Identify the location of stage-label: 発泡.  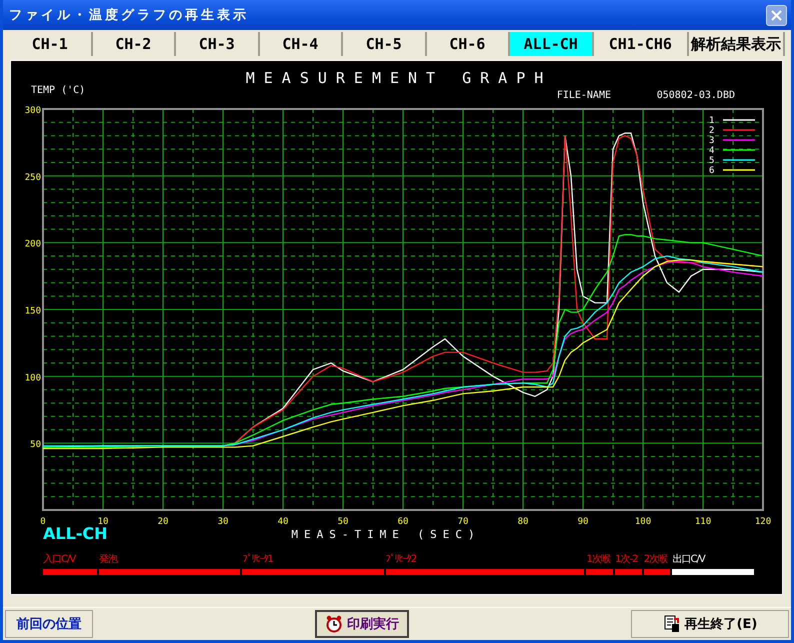
(107, 559).